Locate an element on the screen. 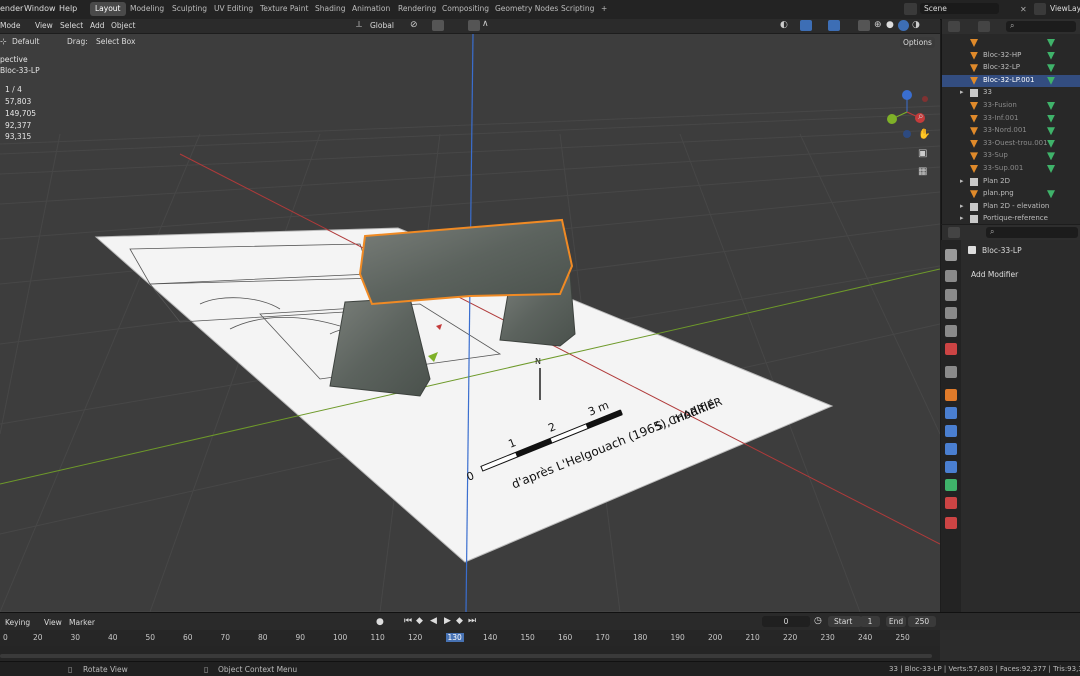 This screenshot has height=676, width=1080. solid-shading-icon: ● is located at coordinates (890, 25).